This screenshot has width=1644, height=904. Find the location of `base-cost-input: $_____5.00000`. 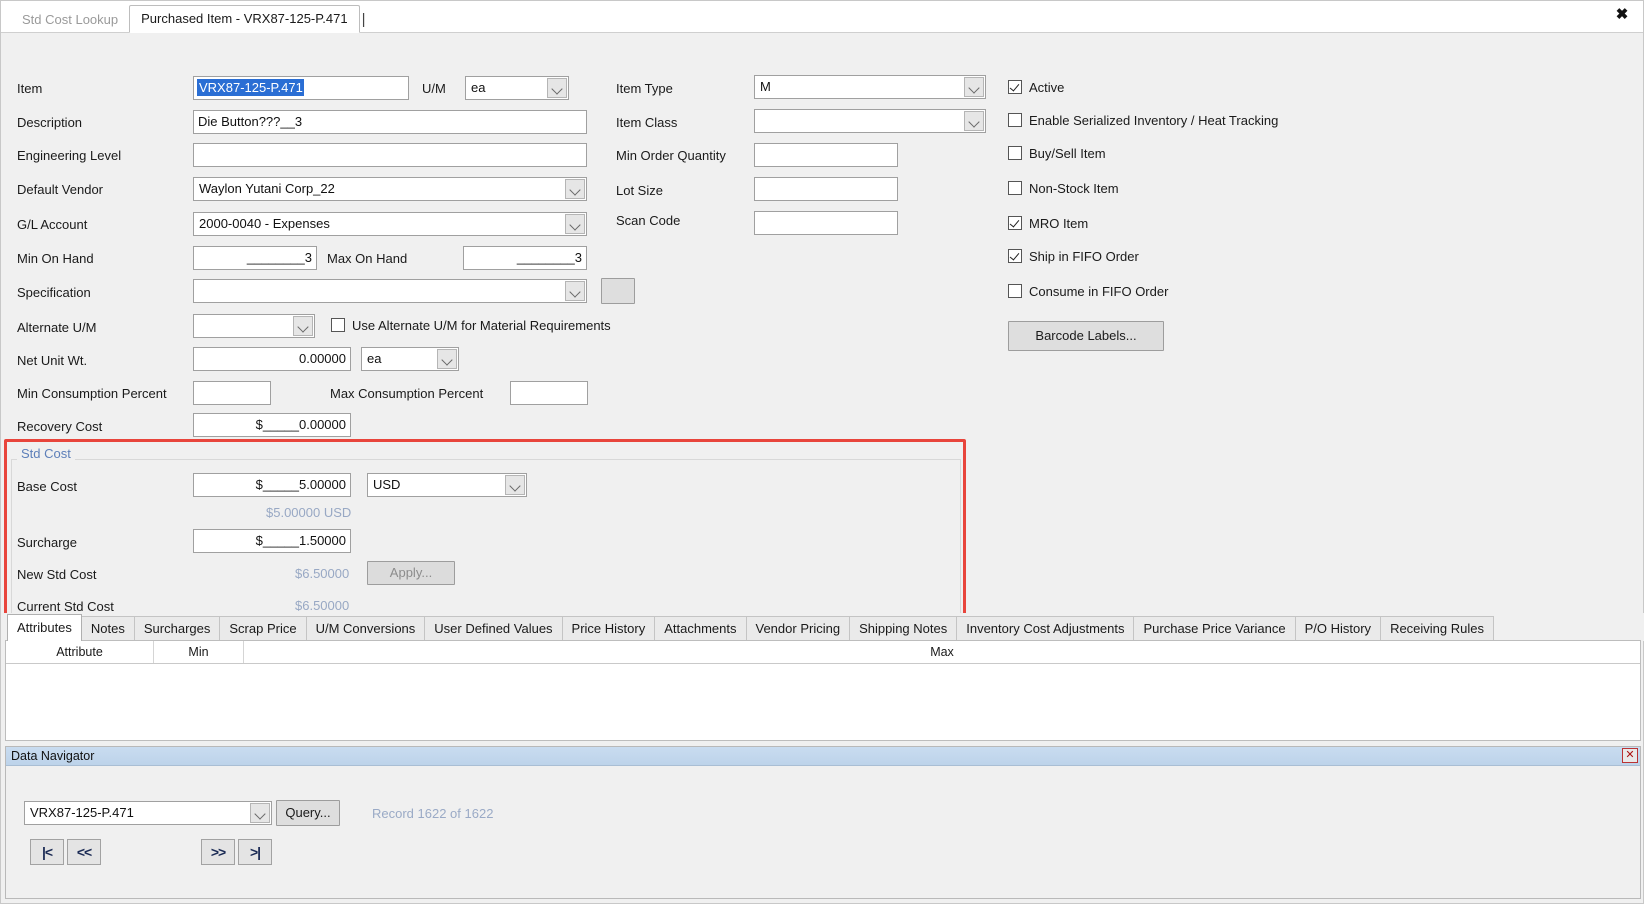

base-cost-input: $_____5.00000 is located at coordinates (272, 485).